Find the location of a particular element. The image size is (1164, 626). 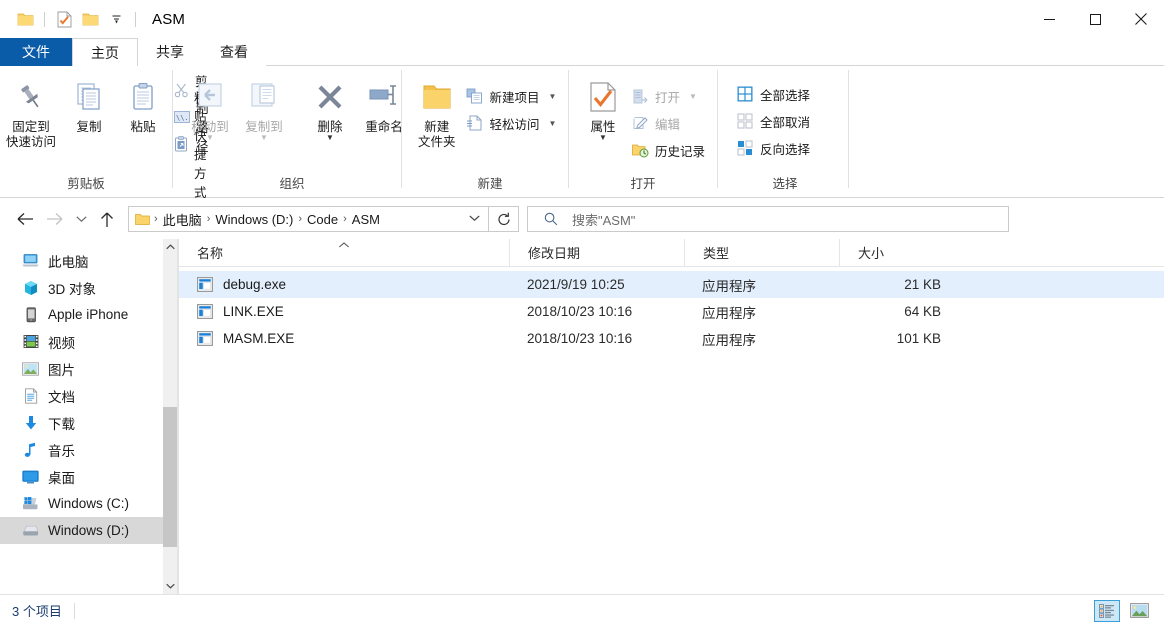

new-folder-button: 新建 文件夹 is located at coordinates (437, 111).